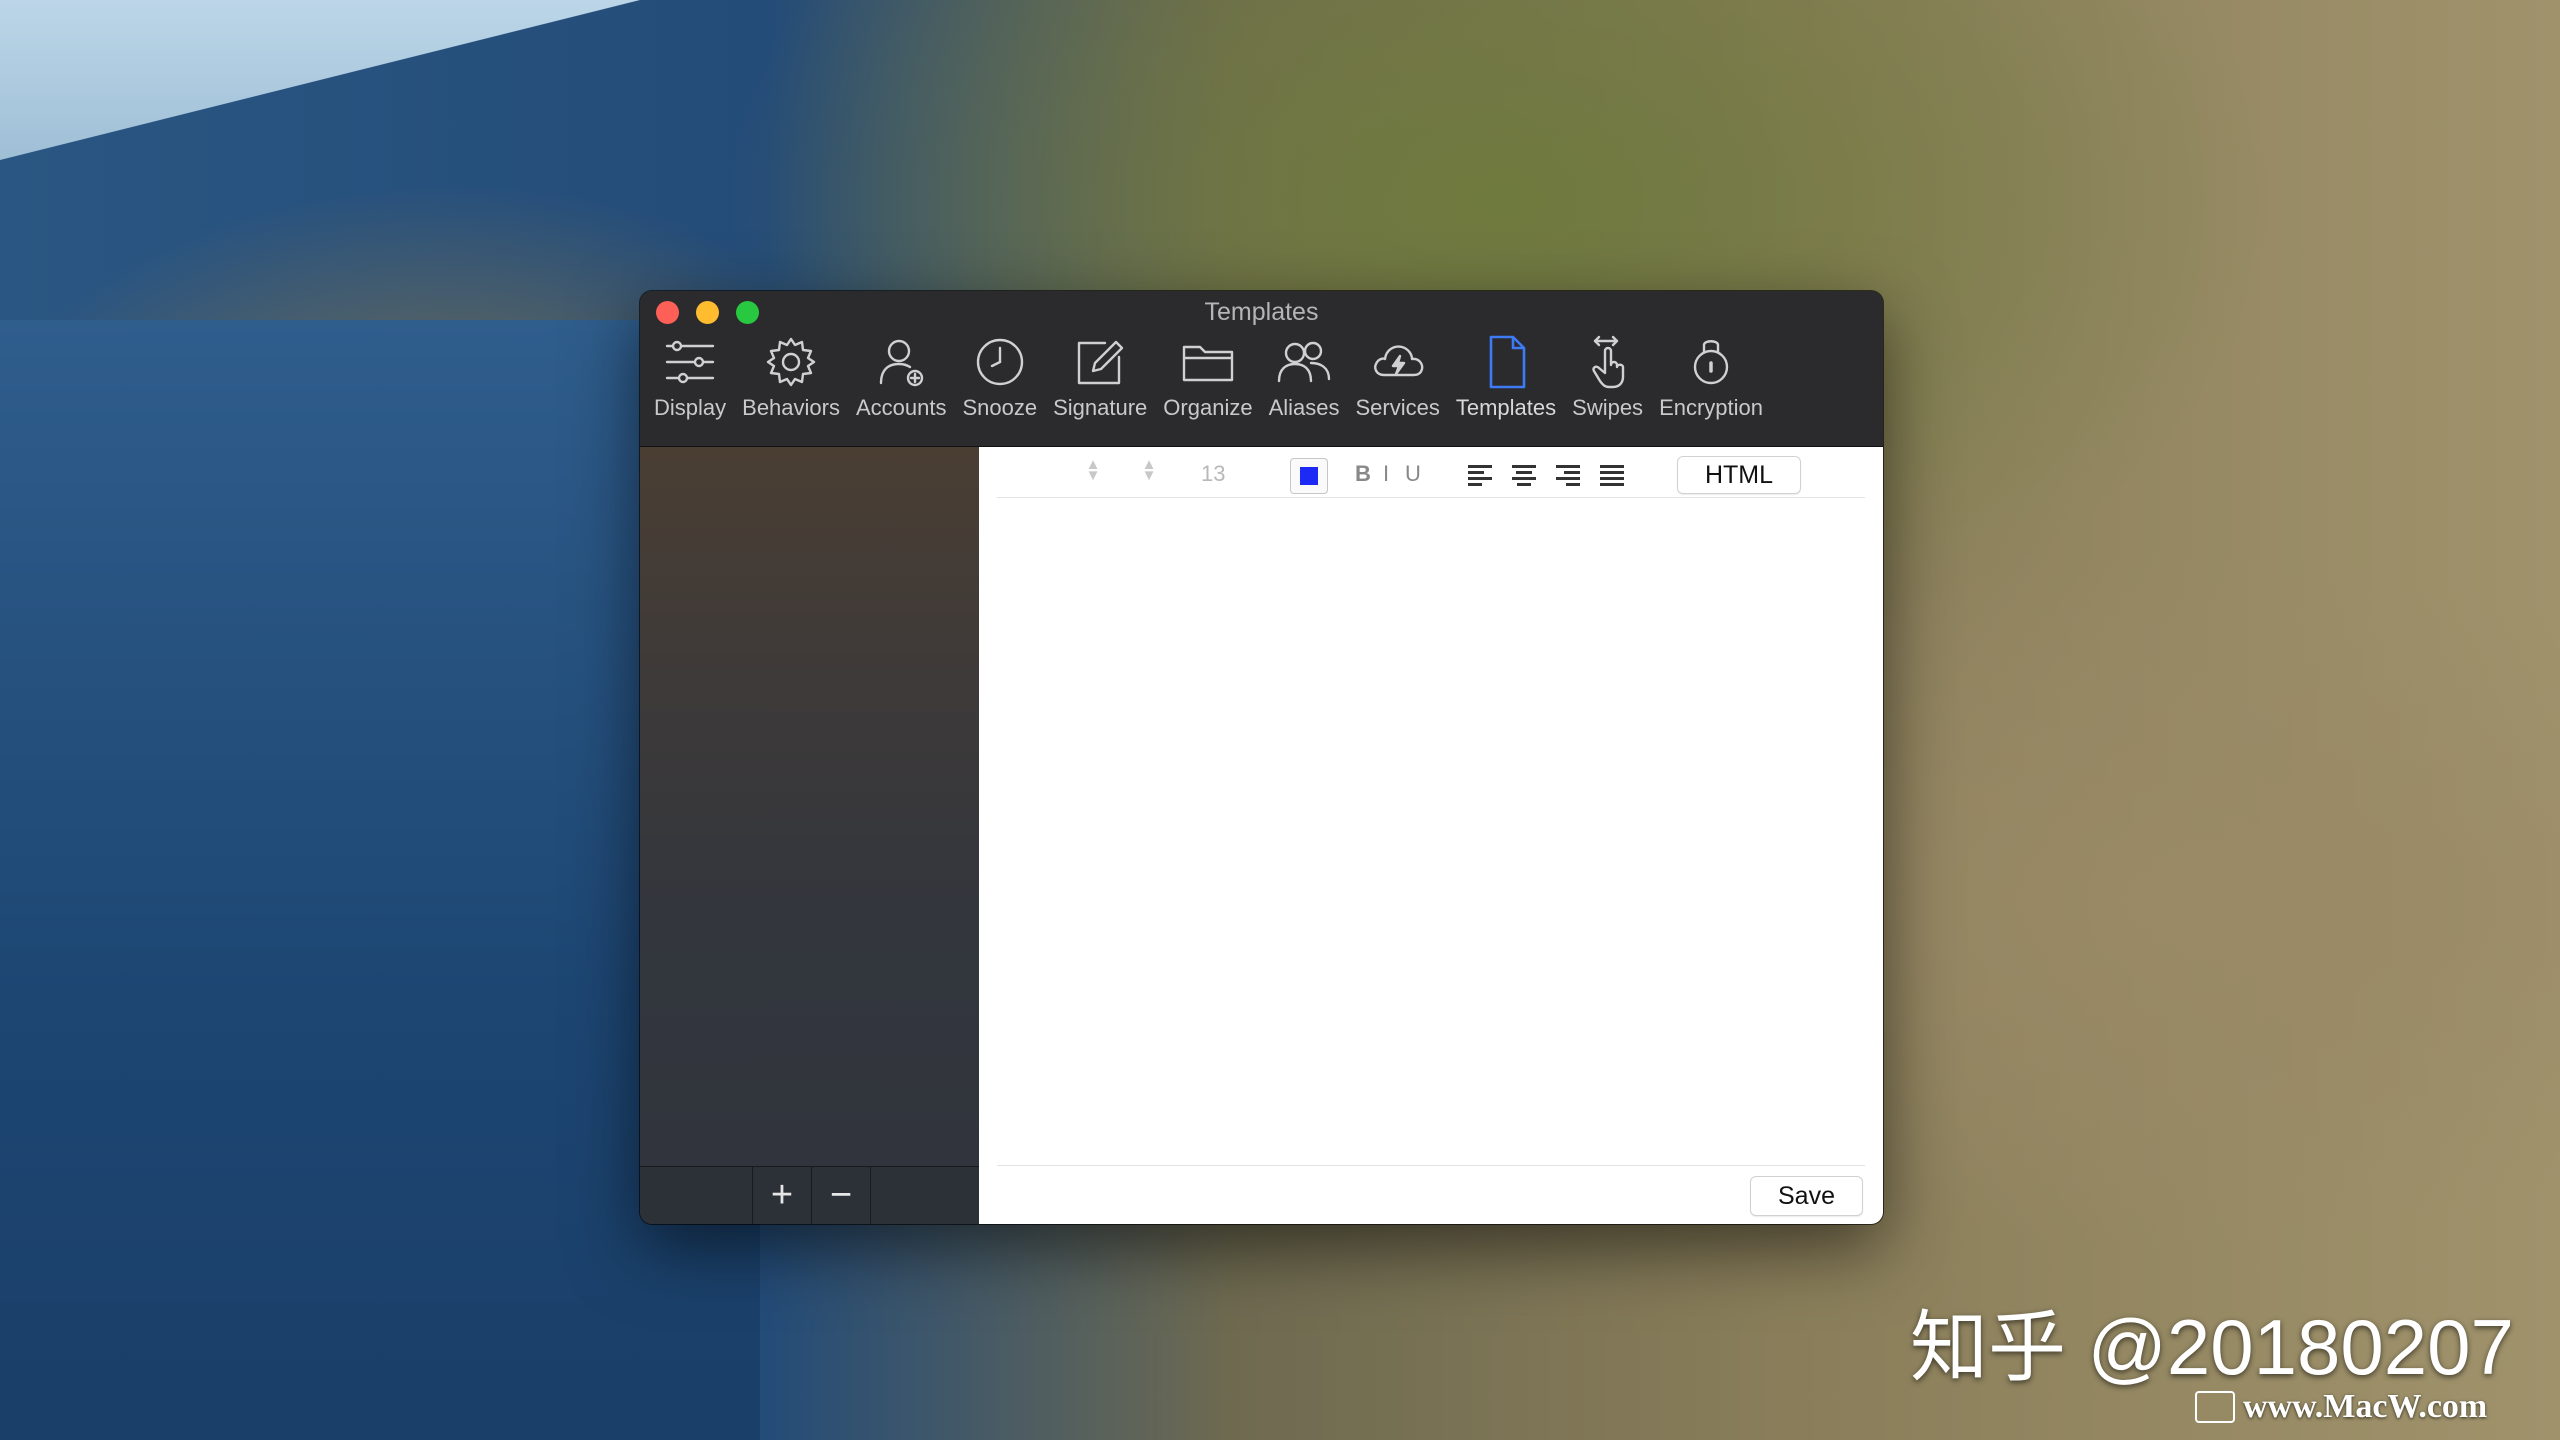 This screenshot has width=2560, height=1440. Describe the element at coordinates (690, 362) in the screenshot. I see `sliders-icon` at that location.